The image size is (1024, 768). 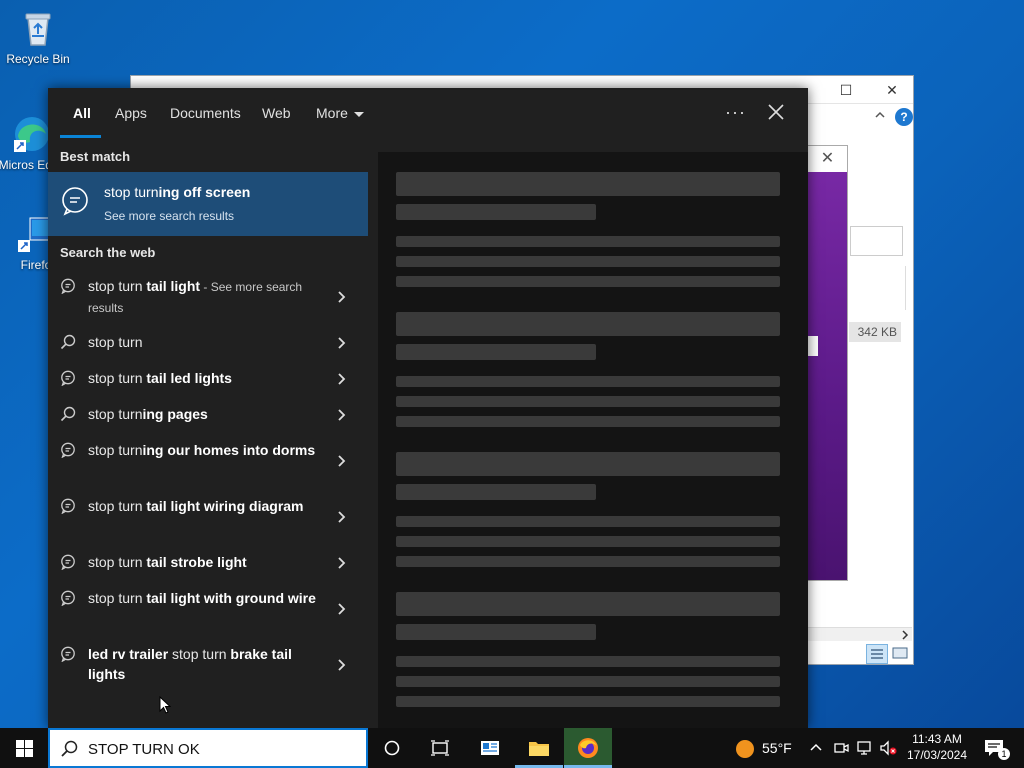 I want to click on result-text: stop turning our homes into dorms, so click(x=204, y=450).